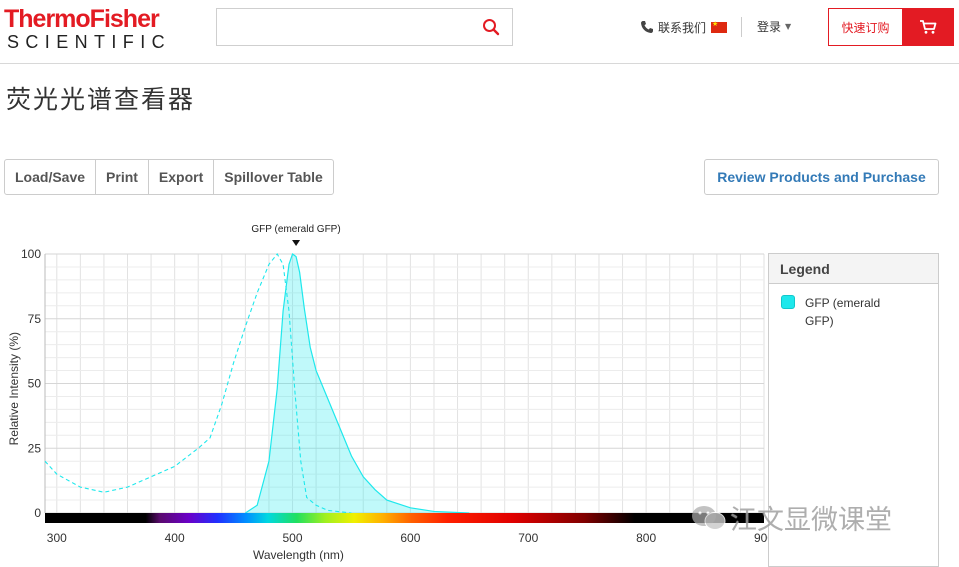  I want to click on y-tick-label: 75, so click(35, 319).